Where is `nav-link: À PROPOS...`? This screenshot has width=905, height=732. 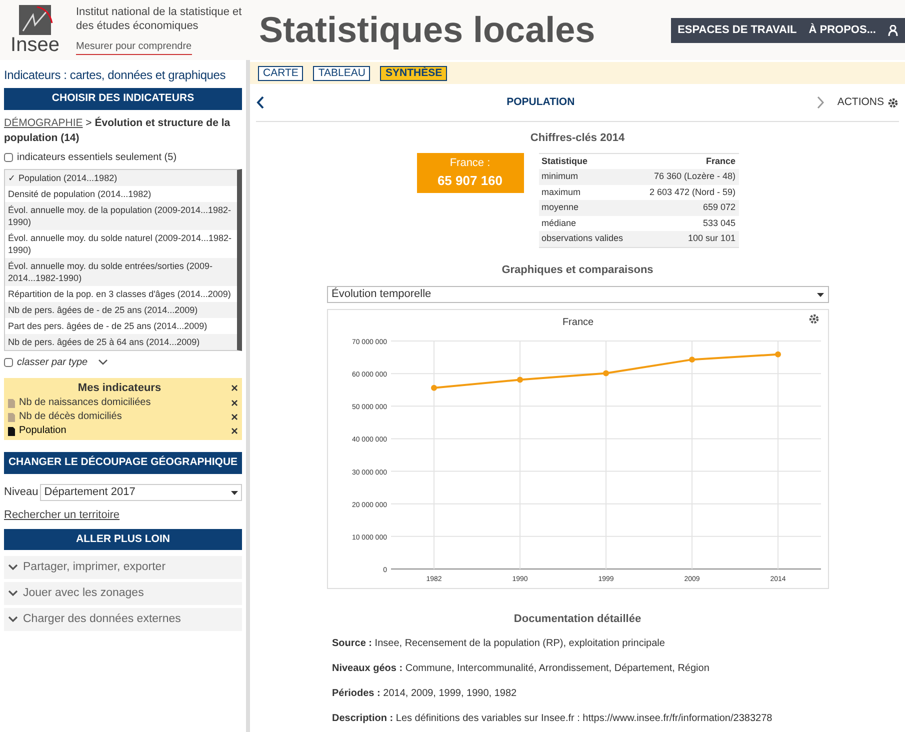 nav-link: À PROPOS... is located at coordinates (842, 30).